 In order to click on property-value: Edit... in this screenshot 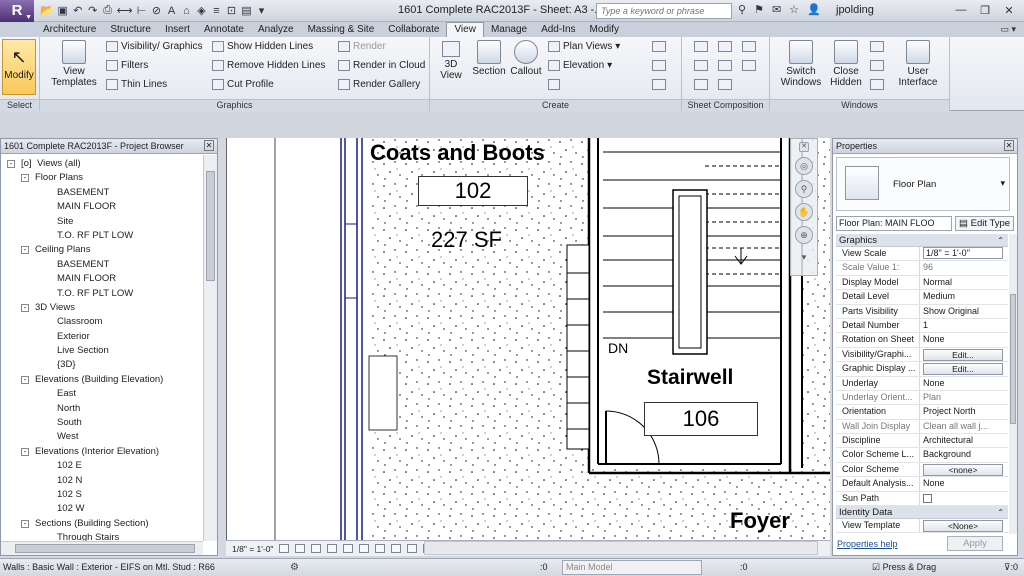, I will do `click(964, 354)`.